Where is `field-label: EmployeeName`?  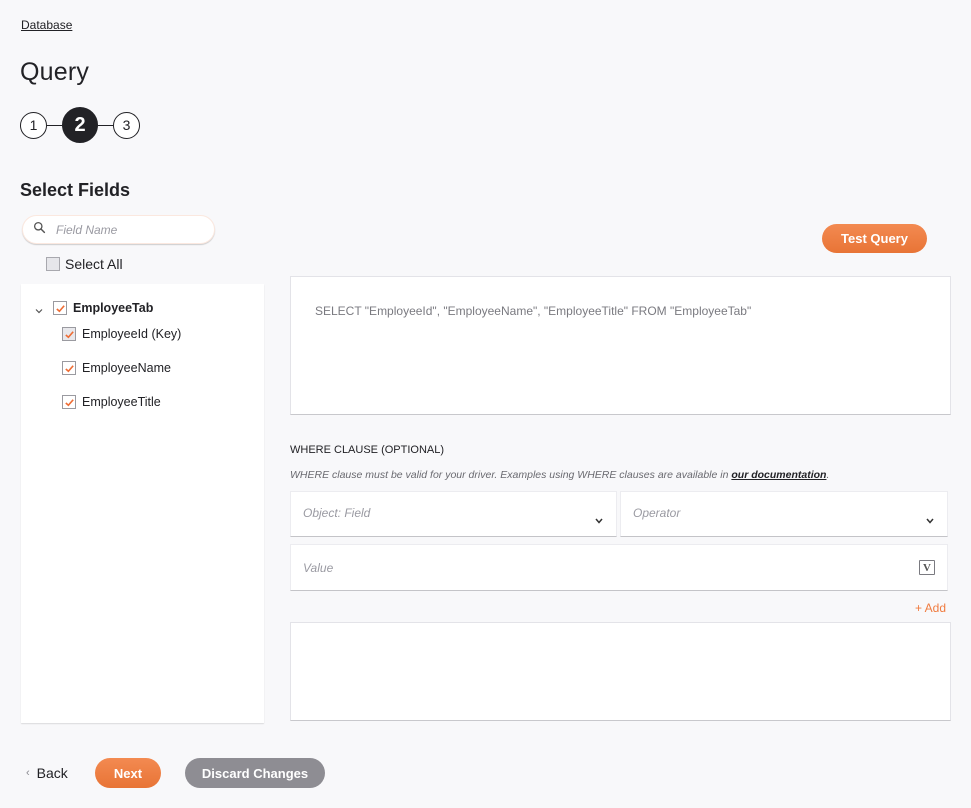 field-label: EmployeeName is located at coordinates (126, 368).